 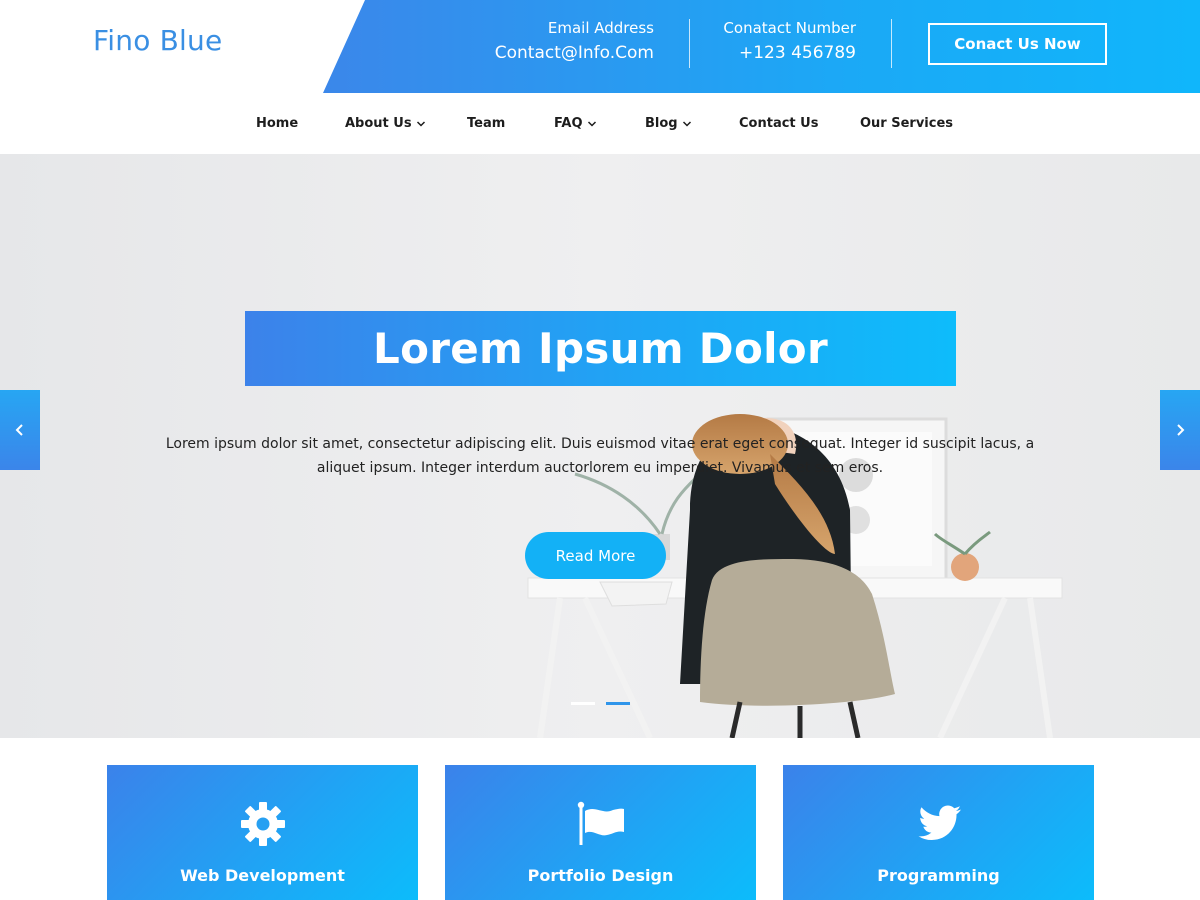 What do you see at coordinates (583, 703) in the screenshot?
I see `slider-dot` at bounding box center [583, 703].